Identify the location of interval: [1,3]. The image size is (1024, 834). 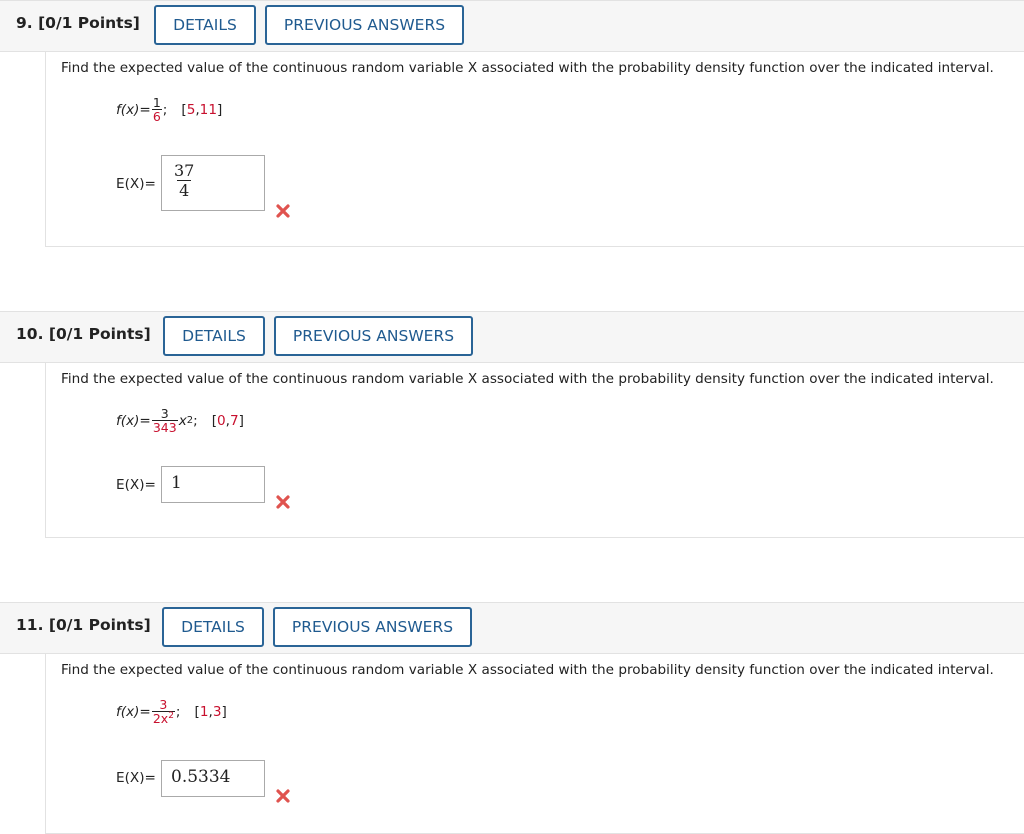
(210, 711).